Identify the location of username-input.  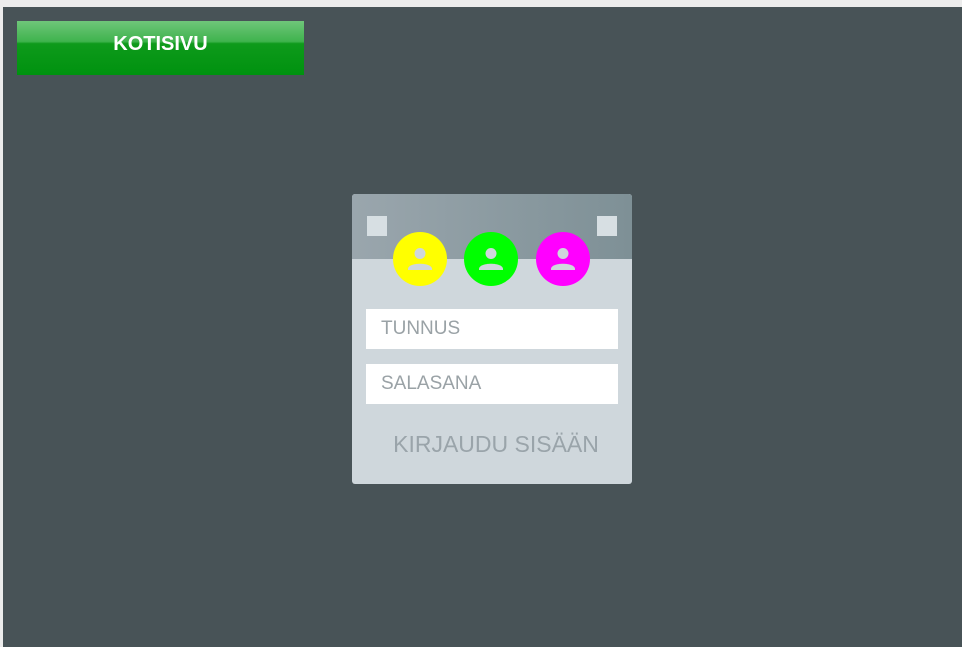
(492, 329).